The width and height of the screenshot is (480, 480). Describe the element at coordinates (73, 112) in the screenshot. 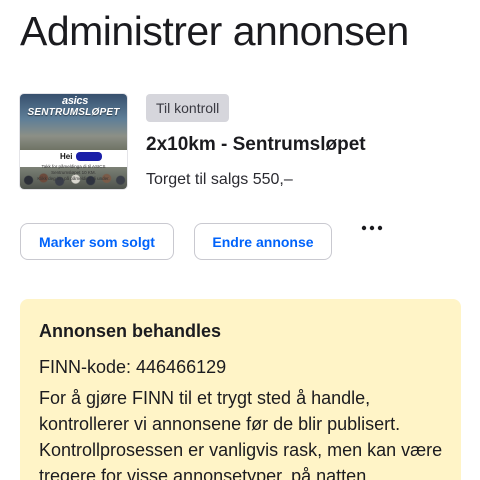

I see `thumbnail-event-name: SENTRUMSLØPET` at that location.